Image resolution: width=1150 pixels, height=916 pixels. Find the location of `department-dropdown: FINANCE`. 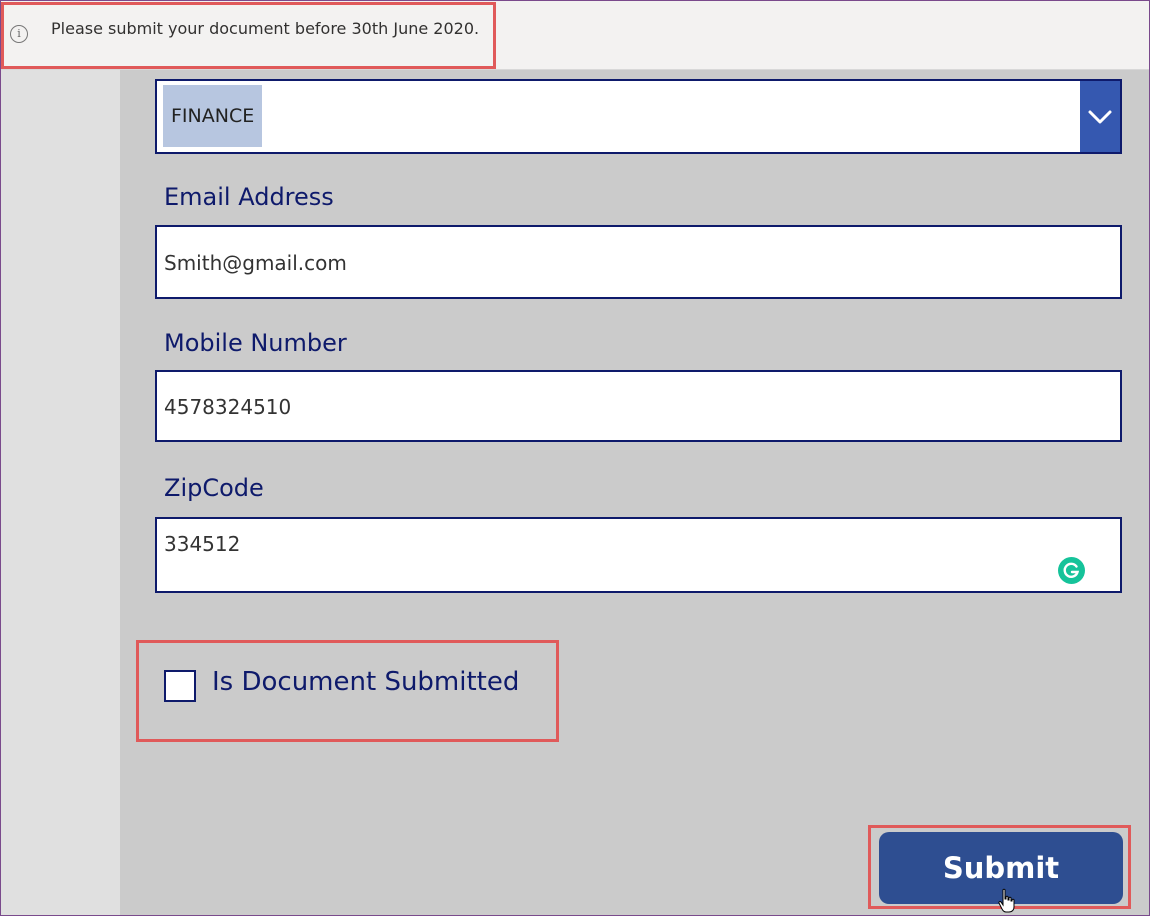

department-dropdown: FINANCE is located at coordinates (638, 116).